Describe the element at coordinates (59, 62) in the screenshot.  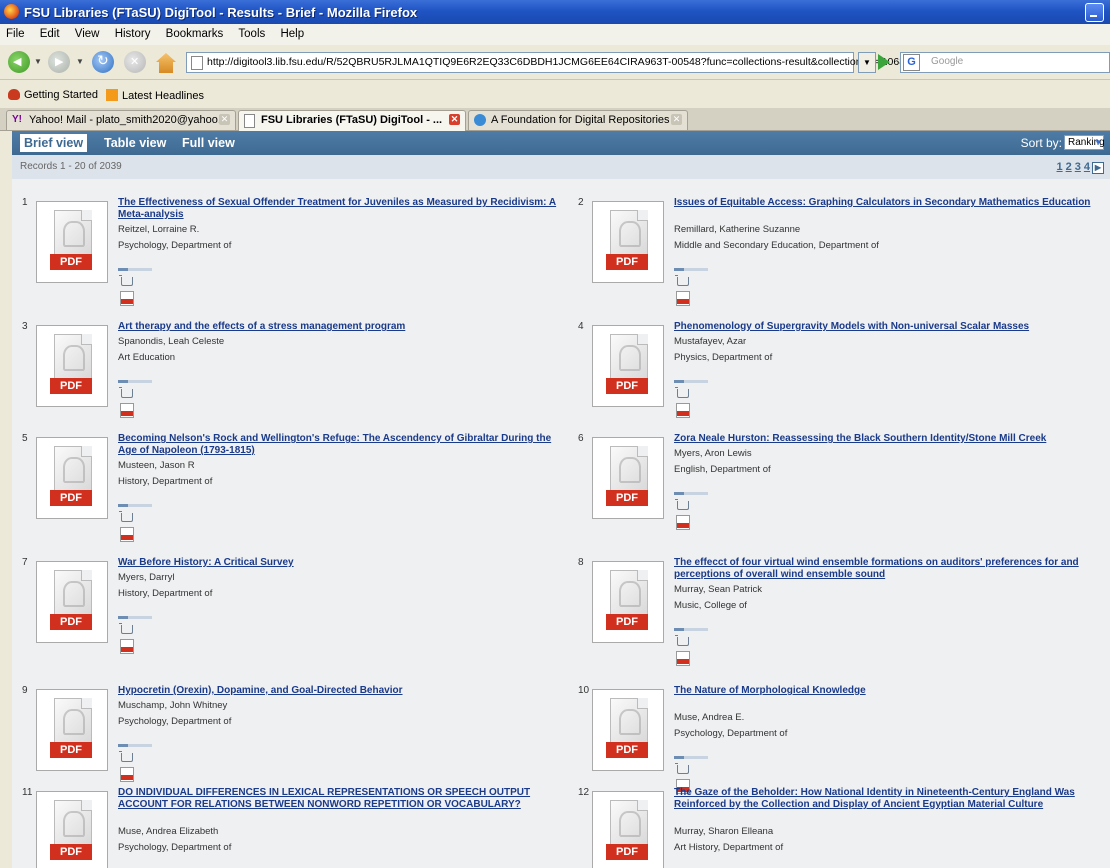
I see `forward-arrow-icon` at that location.